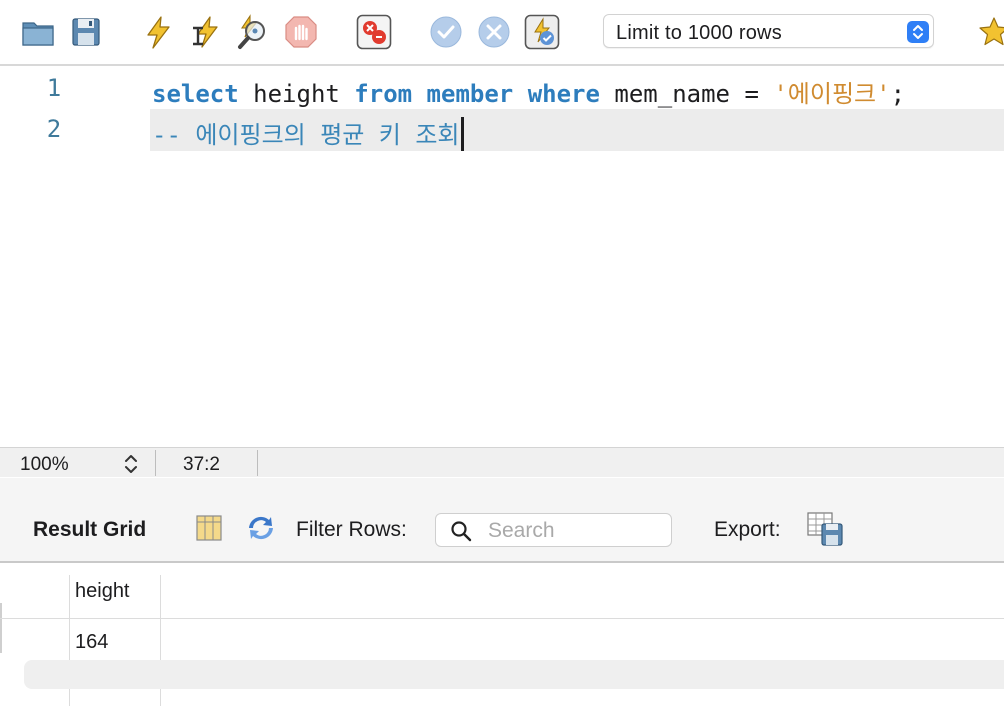 Image resolution: width=1004 pixels, height=706 pixels. What do you see at coordinates (514, 674) in the screenshot?
I see `empty-new-row` at bounding box center [514, 674].